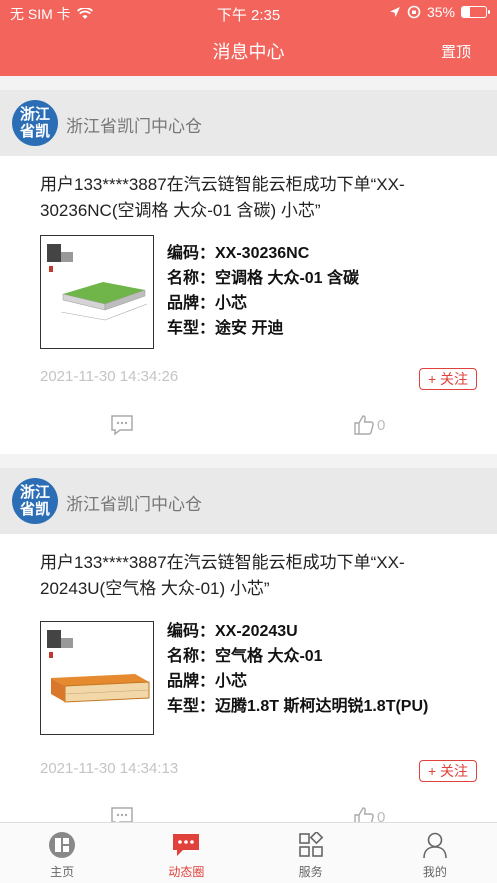  Describe the element at coordinates (434, 872) in the screenshot. I see `tab-label: 我的` at that location.